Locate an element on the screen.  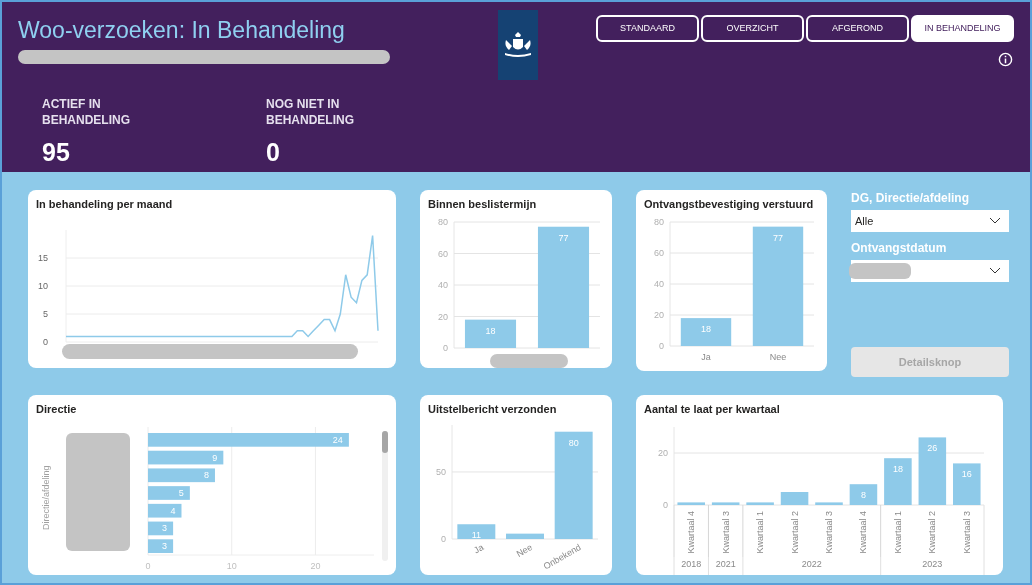
filter-dropdown: Alle is located at coordinates (930, 221).